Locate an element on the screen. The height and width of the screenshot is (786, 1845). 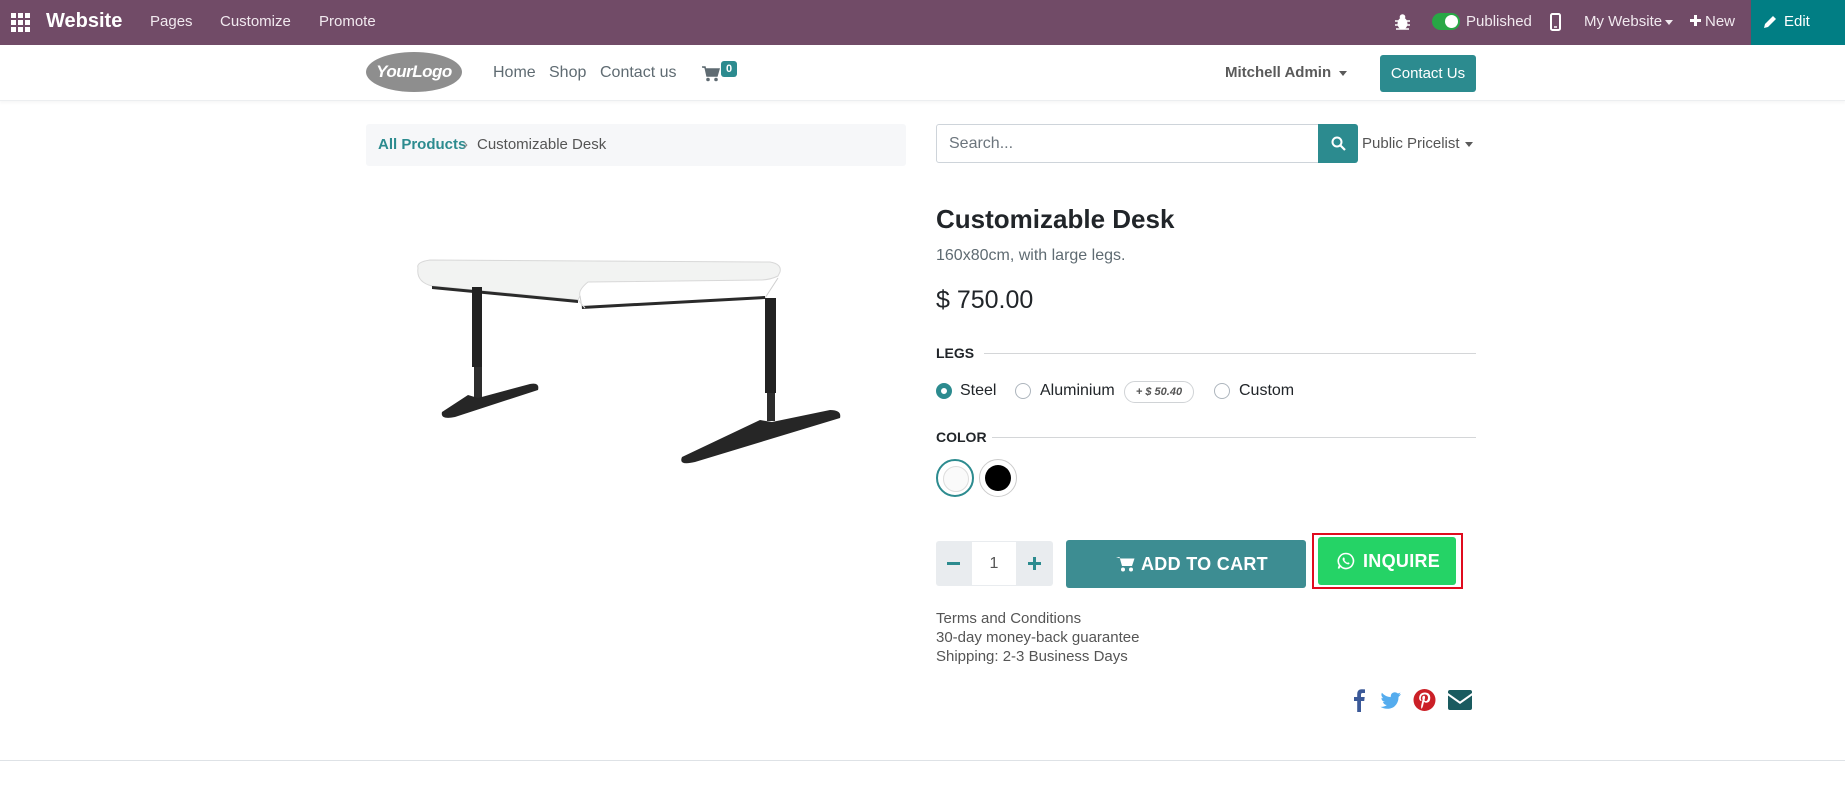
nav-home: Home is located at coordinates (514, 73).